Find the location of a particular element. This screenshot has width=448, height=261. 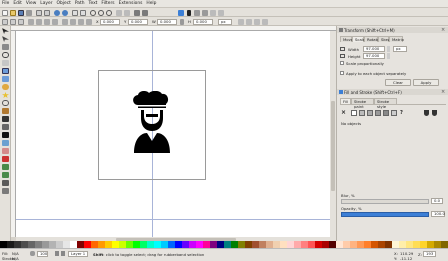

new-document-icon is located at coordinates (5, 12).